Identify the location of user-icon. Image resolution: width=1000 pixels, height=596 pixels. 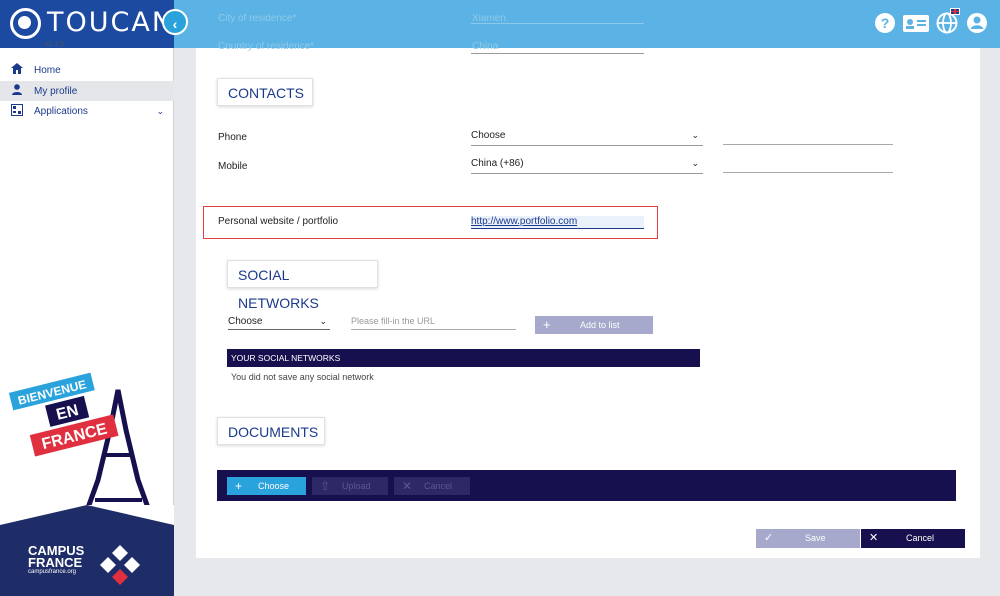
(17, 91).